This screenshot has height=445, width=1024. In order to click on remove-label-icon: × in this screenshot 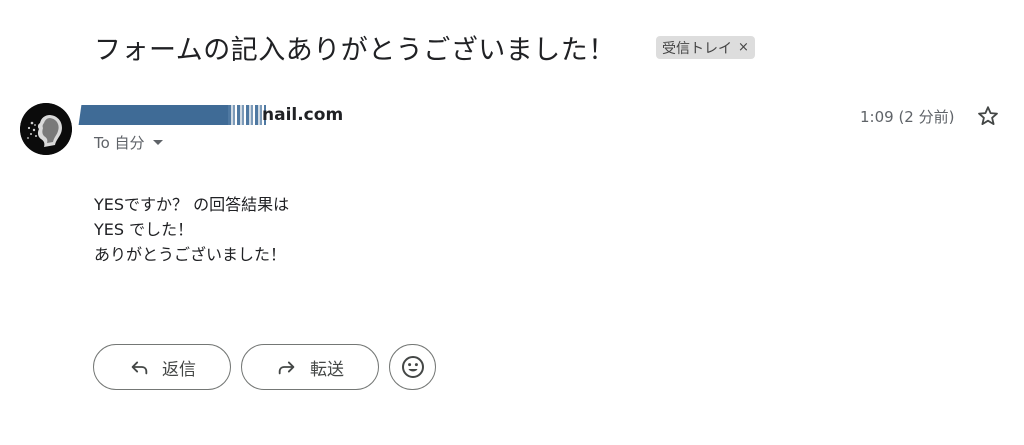, I will do `click(743, 47)`.